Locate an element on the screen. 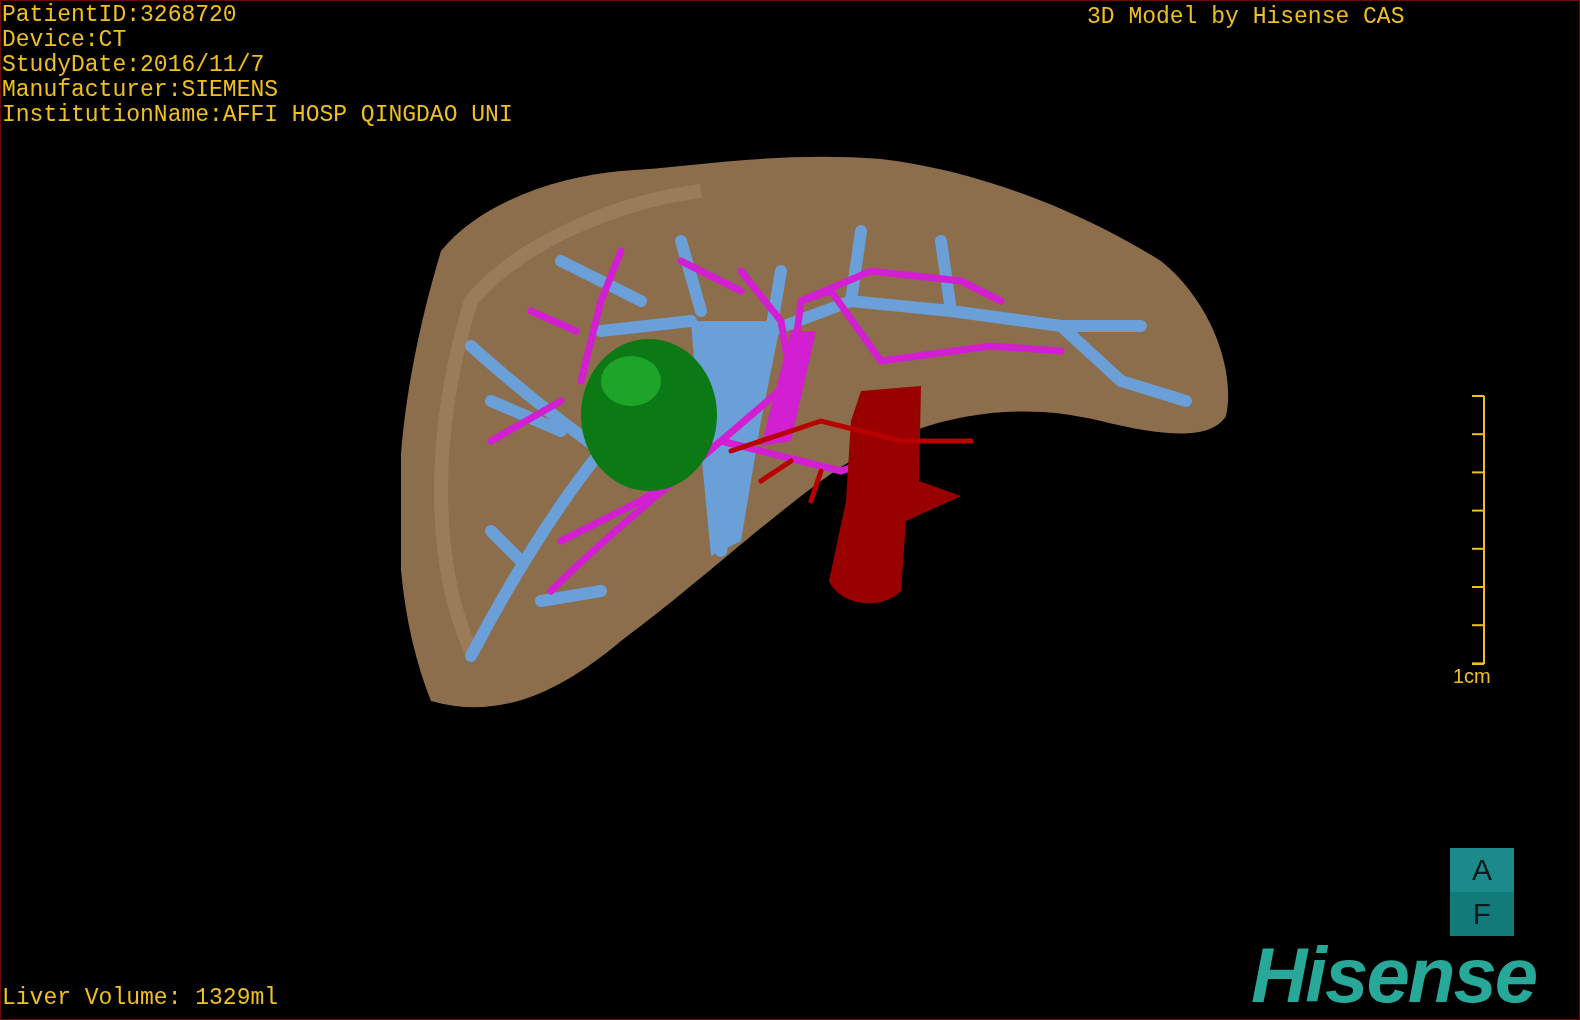 This screenshot has width=1580, height=1020. model-title: 3D Model by Hisense CAS is located at coordinates (1246, 17).